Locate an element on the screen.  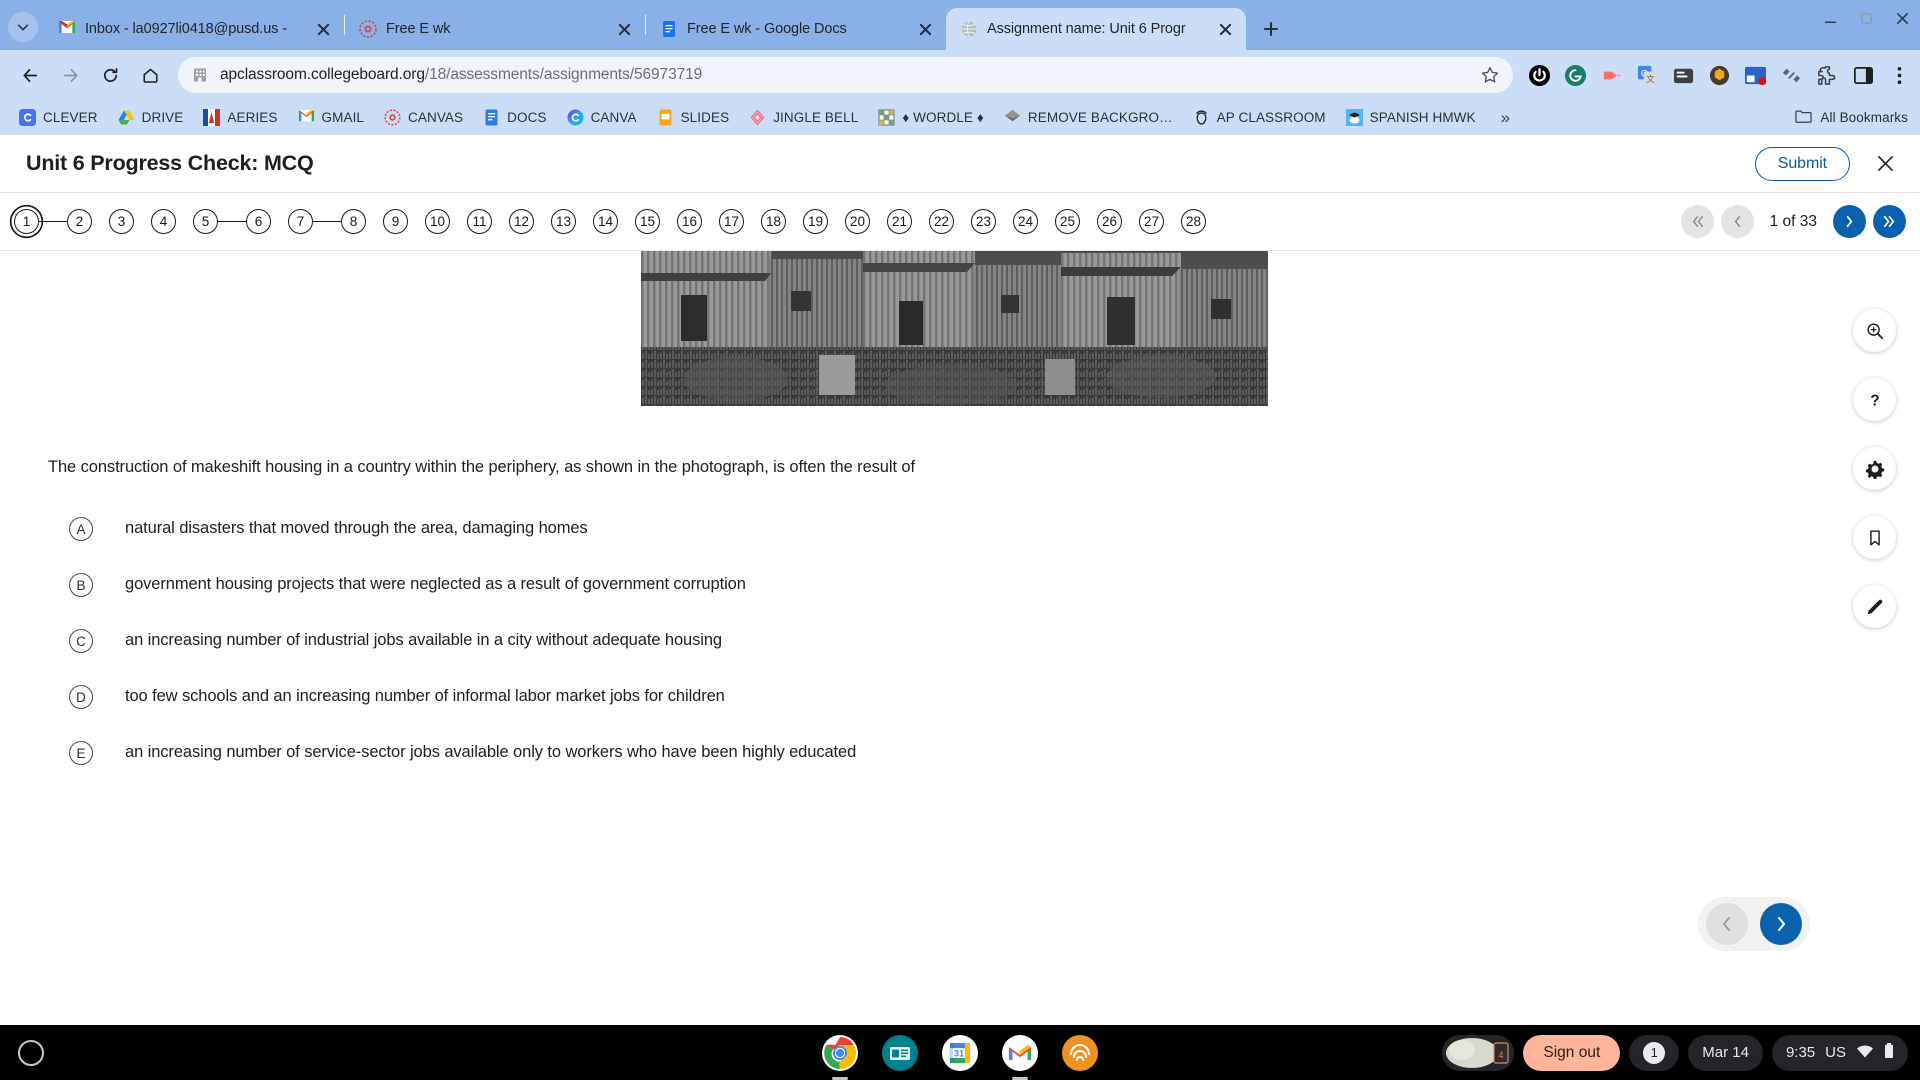
minimize-icon is located at coordinates (1830, 18).